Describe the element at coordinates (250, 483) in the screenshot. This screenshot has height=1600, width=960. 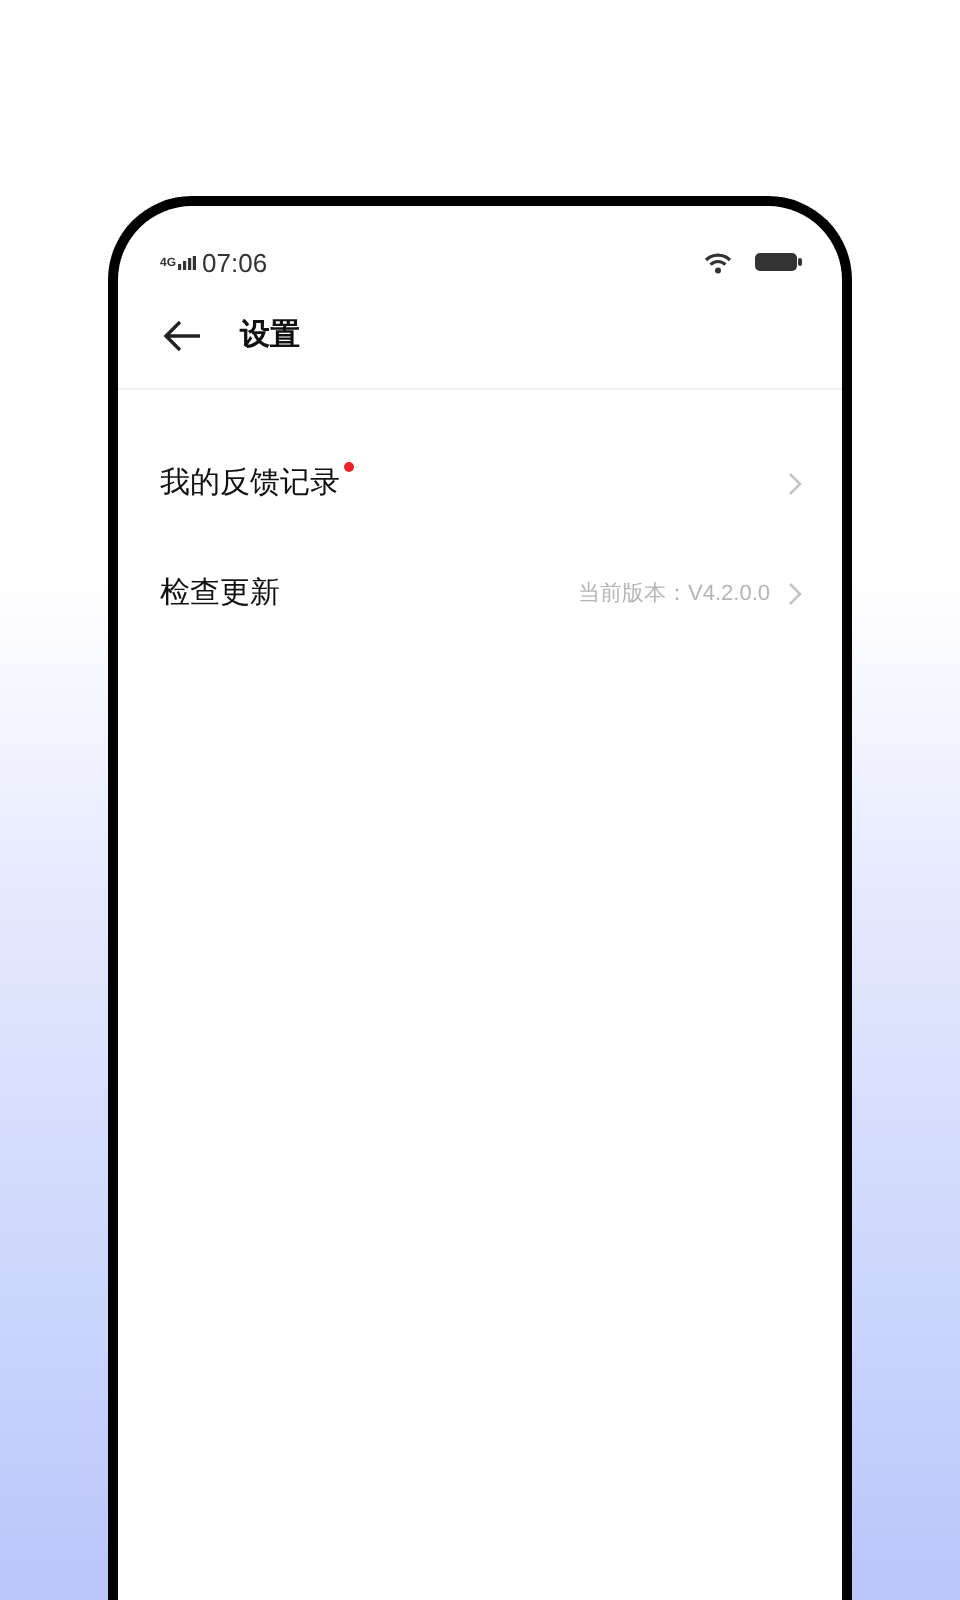
I see `item-label: 我的反馈记录` at that location.